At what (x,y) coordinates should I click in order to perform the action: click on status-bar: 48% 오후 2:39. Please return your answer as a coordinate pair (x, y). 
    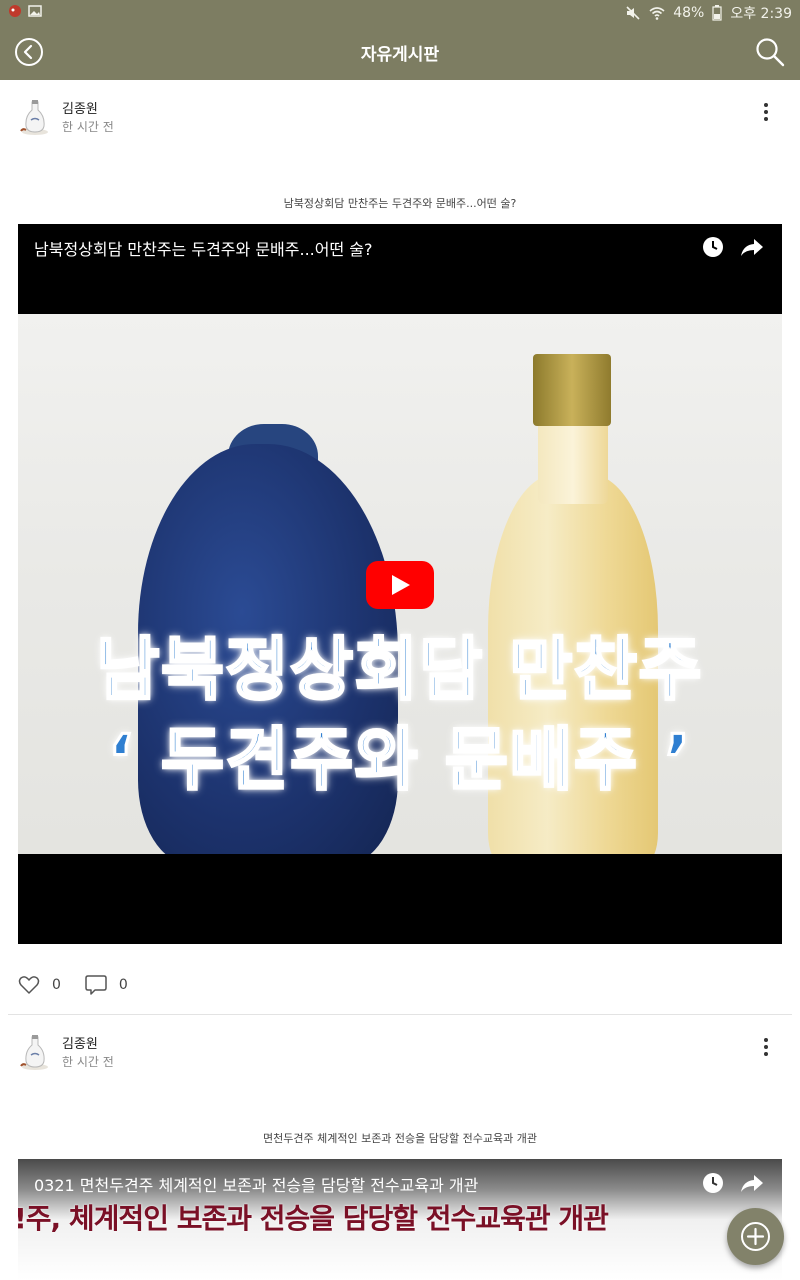
    Looking at the image, I should click on (400, 12).